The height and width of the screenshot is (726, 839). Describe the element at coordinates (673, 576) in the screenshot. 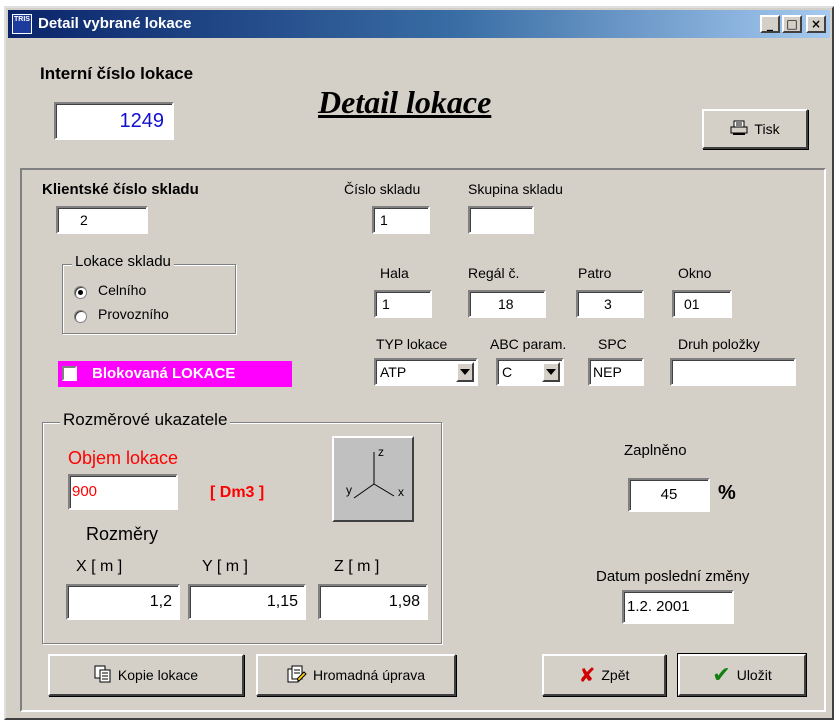

I see `last-change-label: Datum poslední změny` at that location.